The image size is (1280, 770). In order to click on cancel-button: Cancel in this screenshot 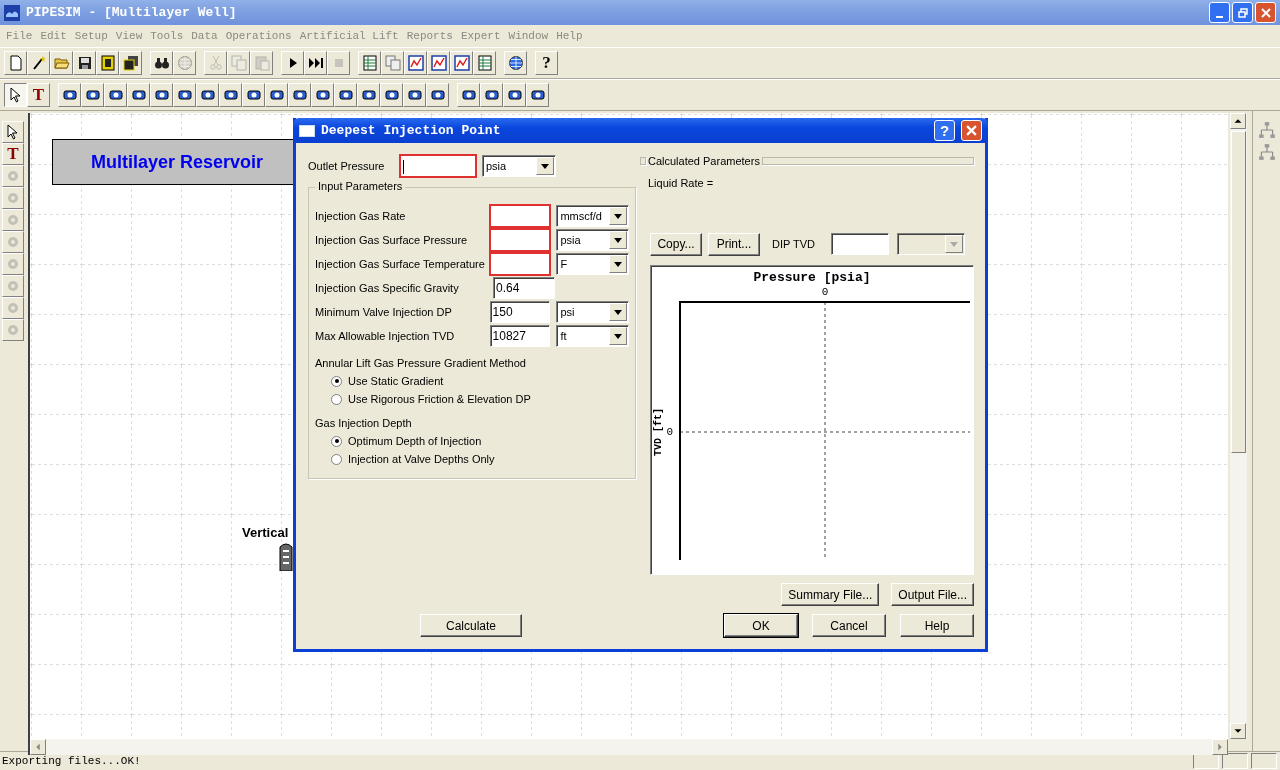, I will do `click(849, 625)`.